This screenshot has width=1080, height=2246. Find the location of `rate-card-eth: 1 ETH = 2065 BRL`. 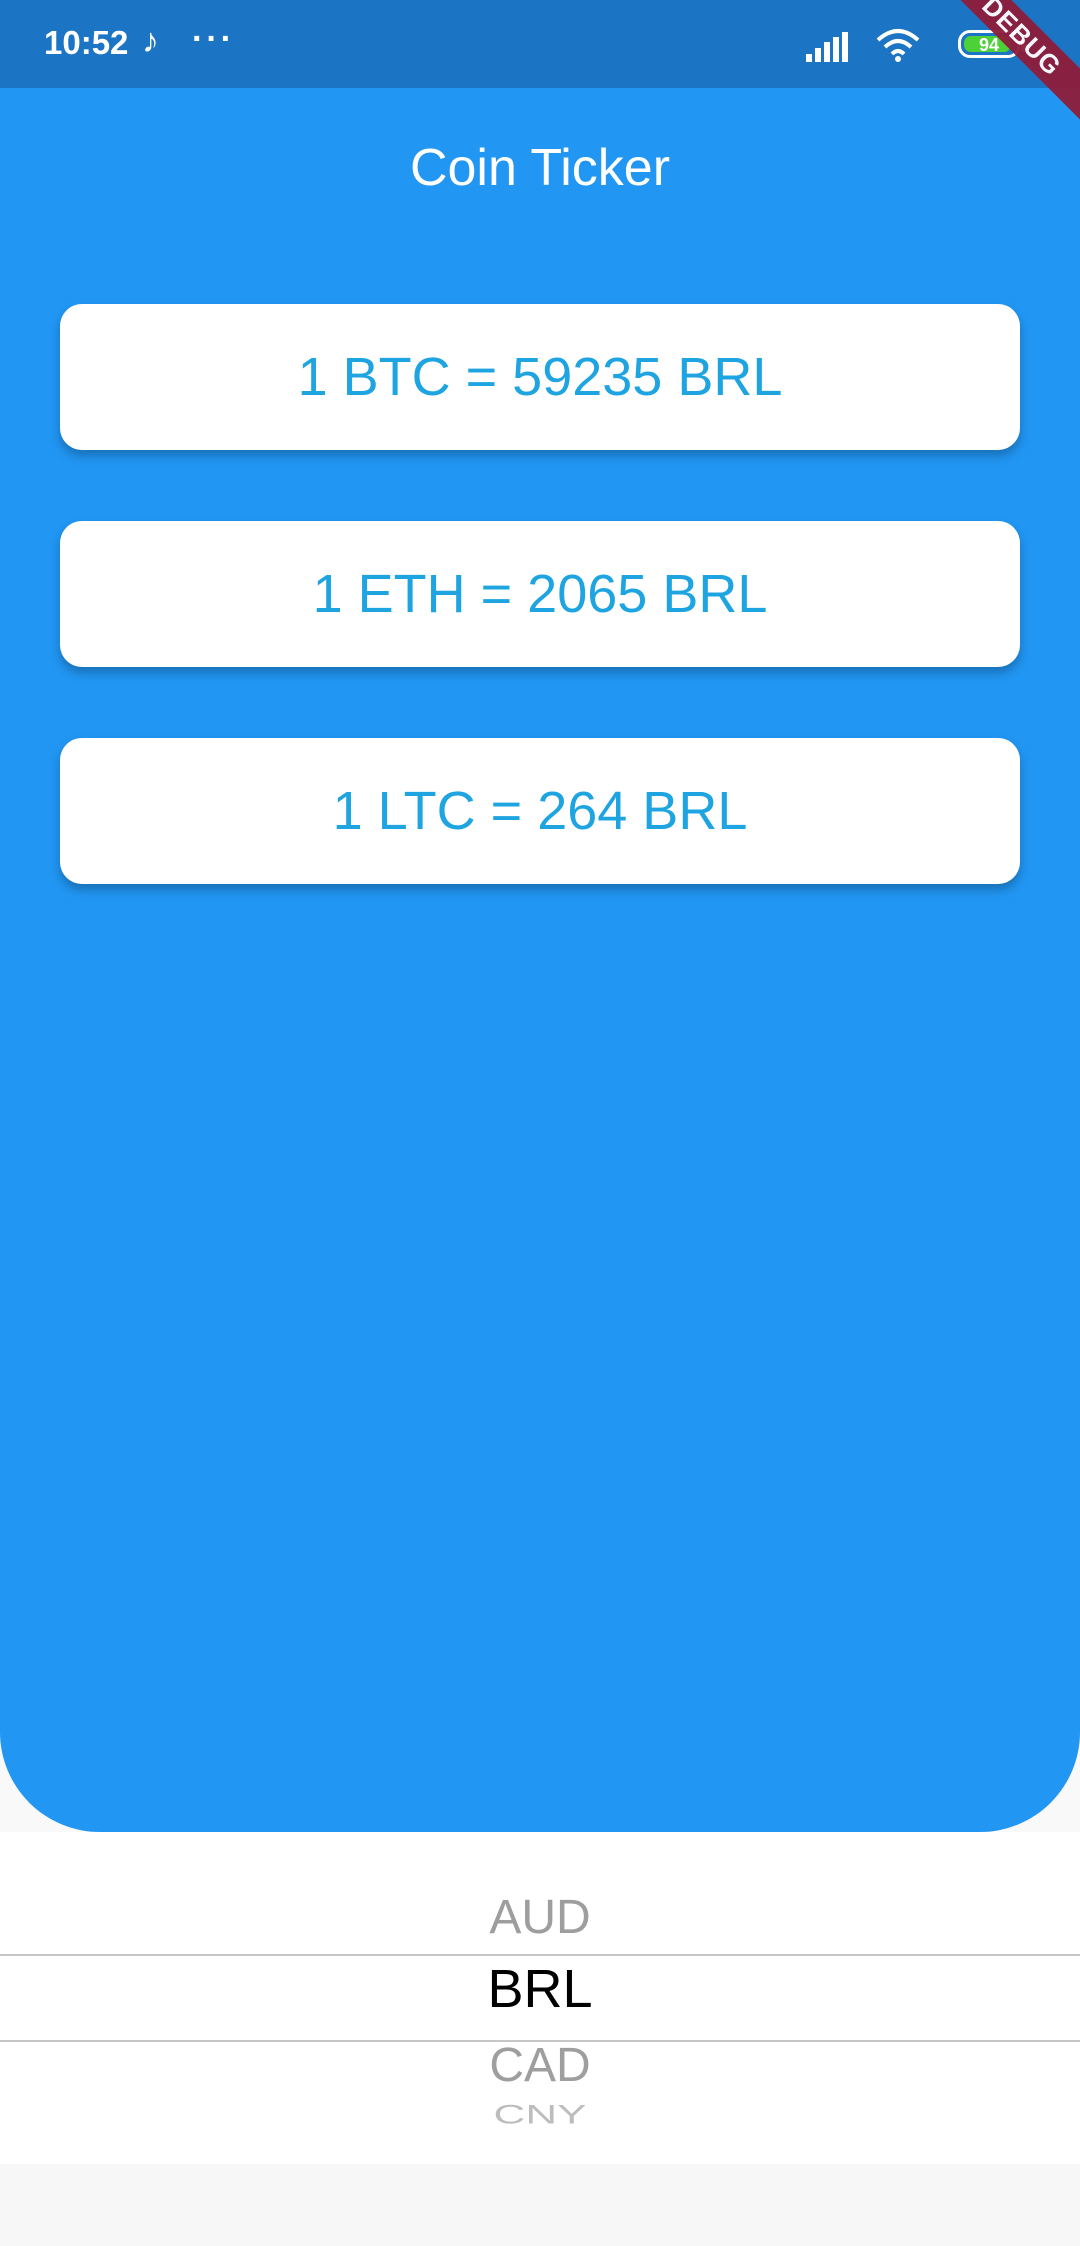

rate-card-eth: 1 ETH = 2065 BRL is located at coordinates (540, 594).